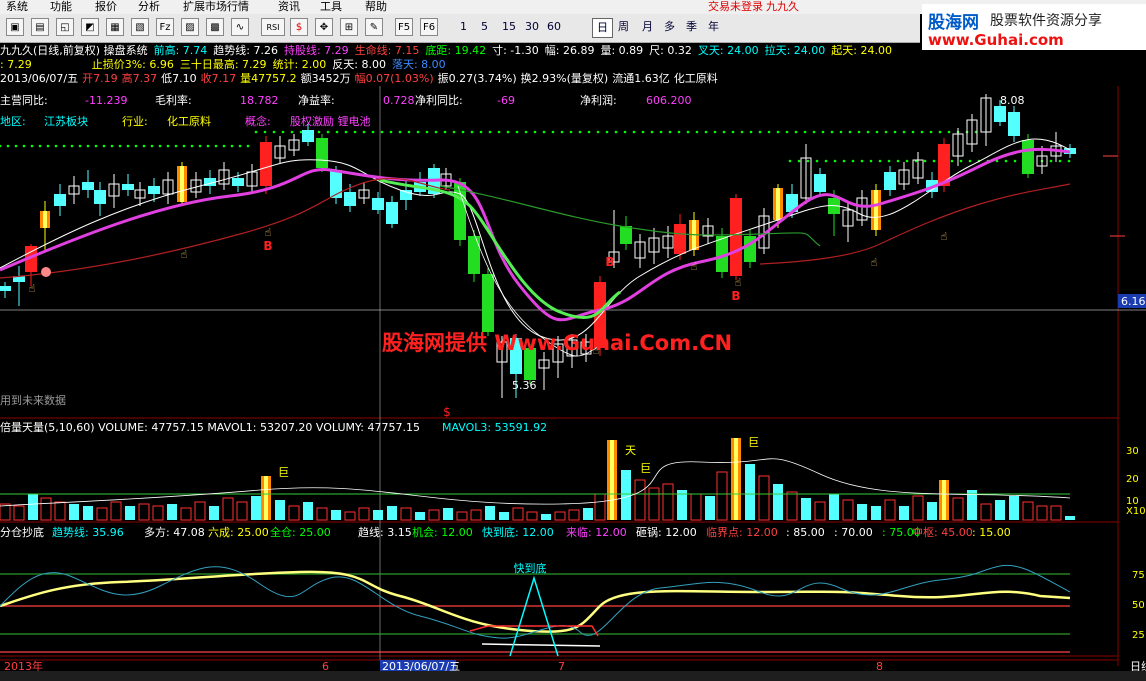 The image size is (1146, 681). I want to click on status-bar, so click(573, 676).